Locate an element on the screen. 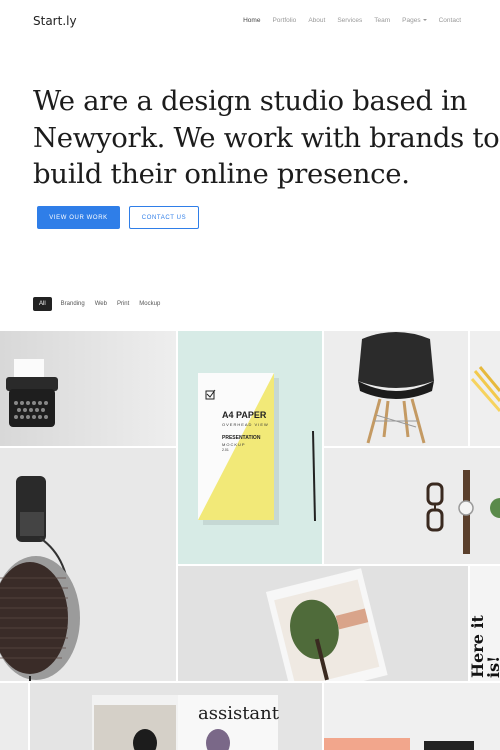  portfolio-item-sign: Here it is! is located at coordinates (485, 623).